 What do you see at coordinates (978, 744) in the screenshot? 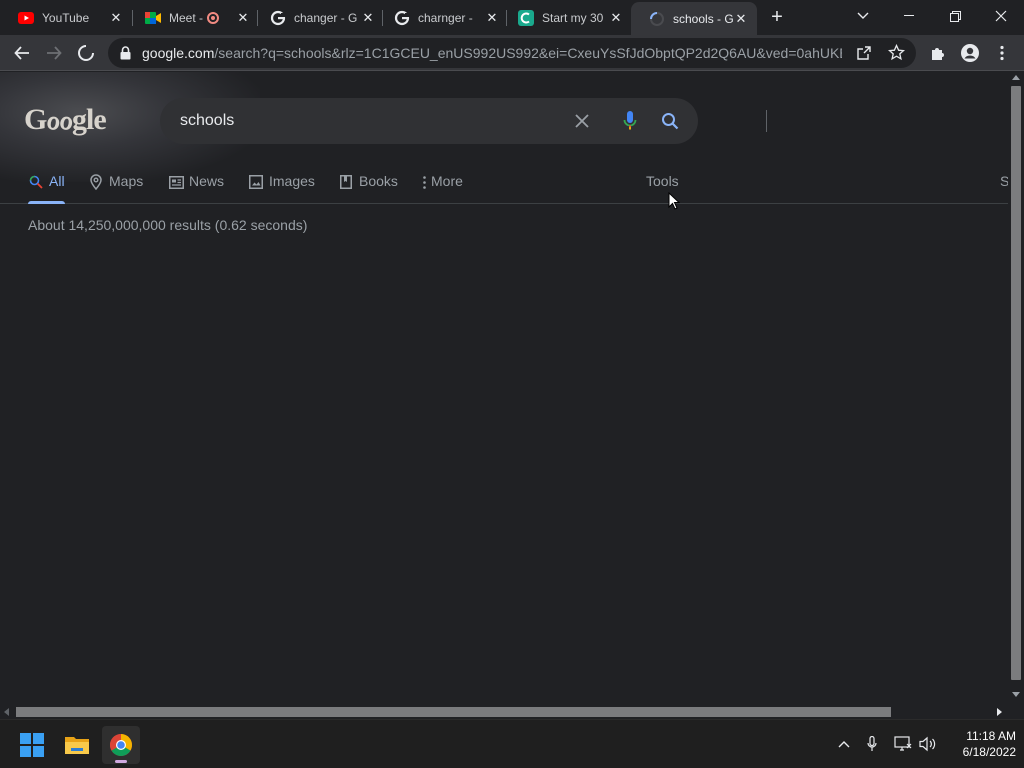
I see `taskbar-clock: 11:18 AM 6/18/2022` at bounding box center [978, 744].